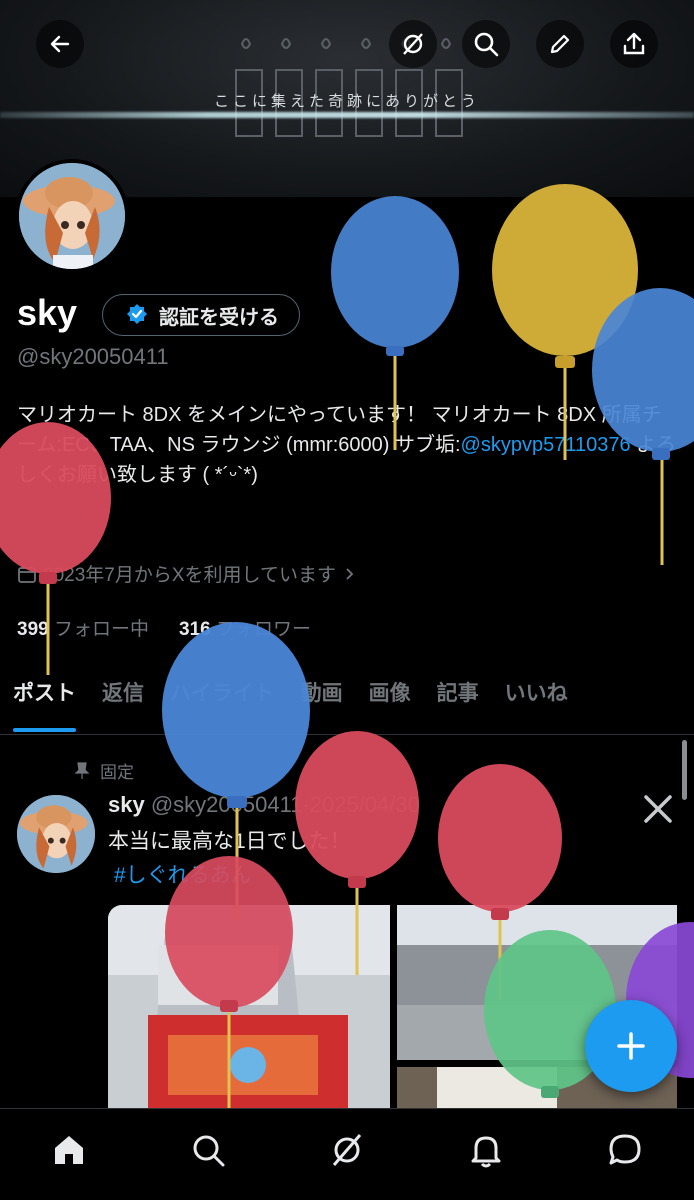  What do you see at coordinates (263, 629) in the screenshot?
I see `followers-label: フォロワー` at bounding box center [263, 629].